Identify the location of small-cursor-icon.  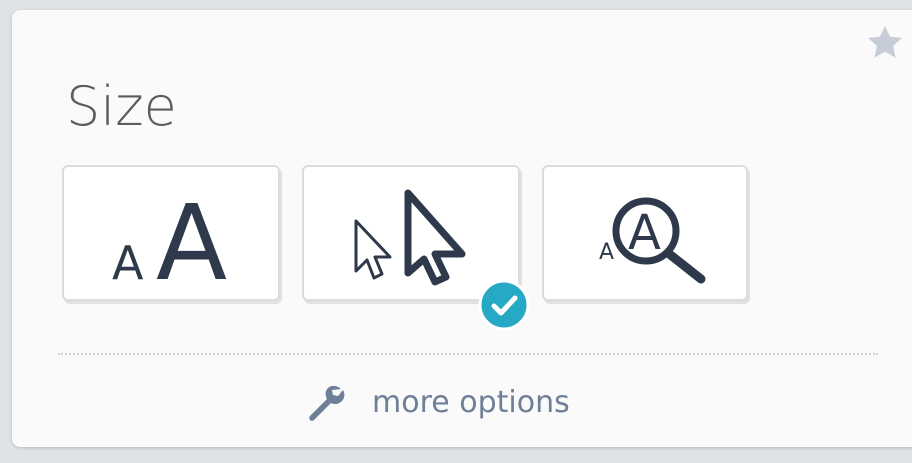
(373, 249).